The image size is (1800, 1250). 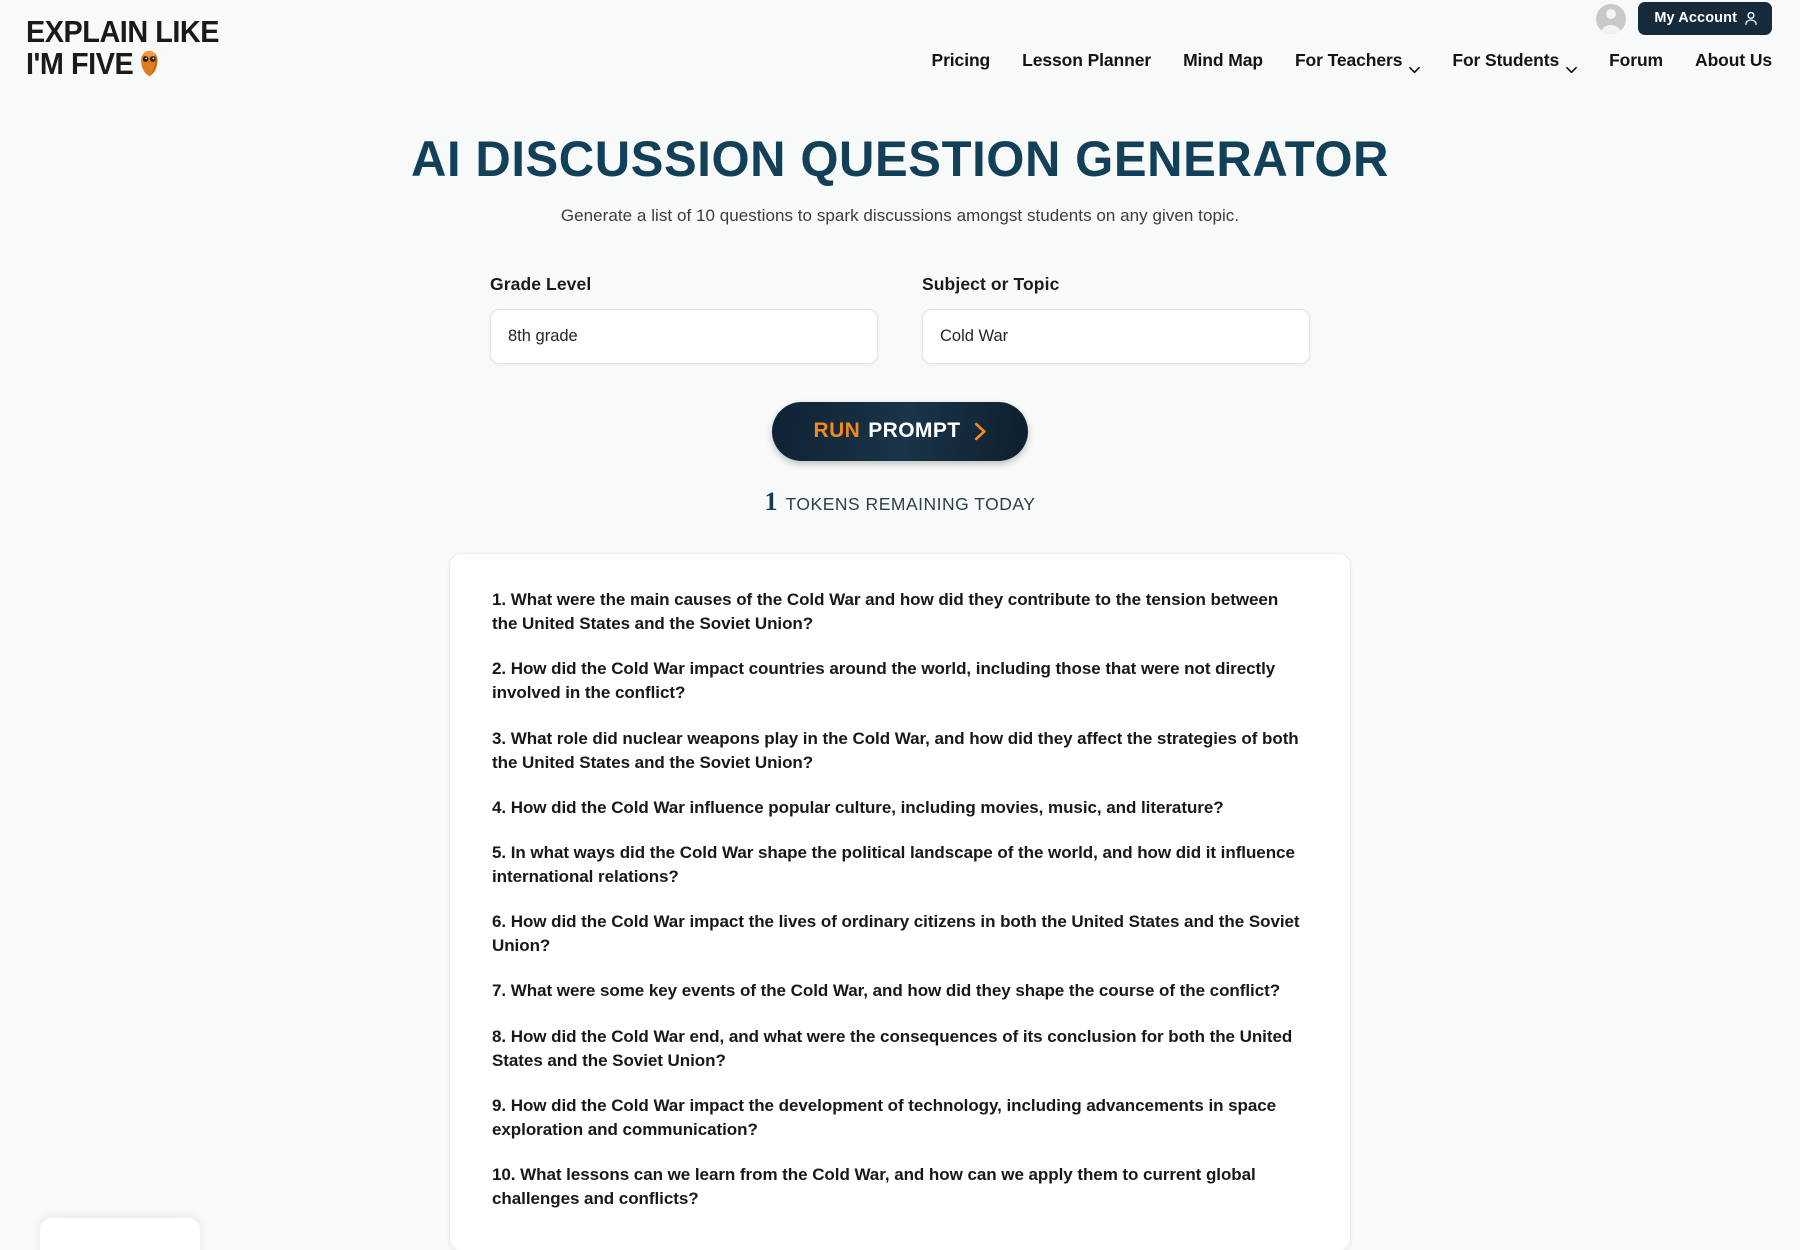 What do you see at coordinates (900, 159) in the screenshot?
I see `page-title: AI Discussion Question Generator` at bounding box center [900, 159].